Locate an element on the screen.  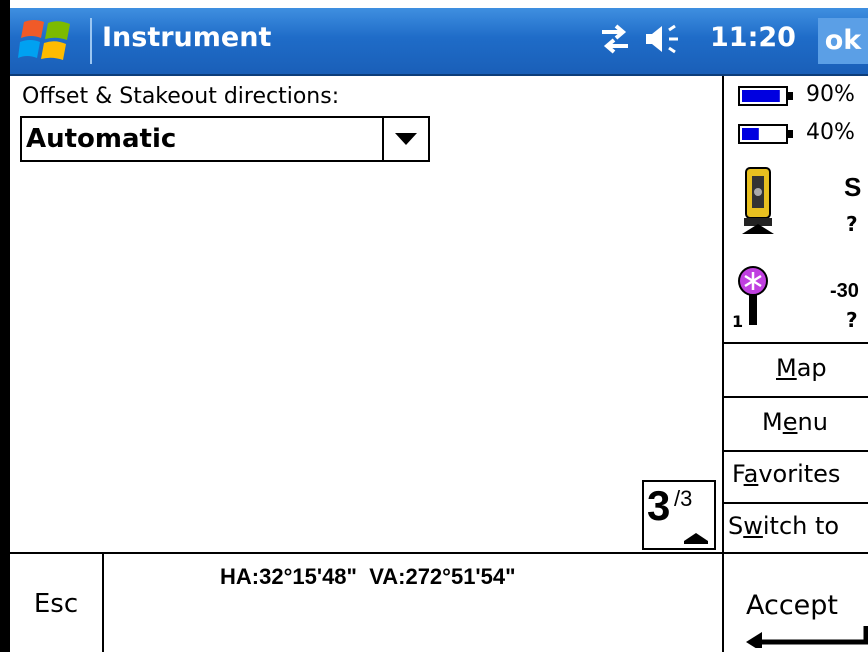
offset-stakeout-dropdown: Automatic is located at coordinates (225, 139).